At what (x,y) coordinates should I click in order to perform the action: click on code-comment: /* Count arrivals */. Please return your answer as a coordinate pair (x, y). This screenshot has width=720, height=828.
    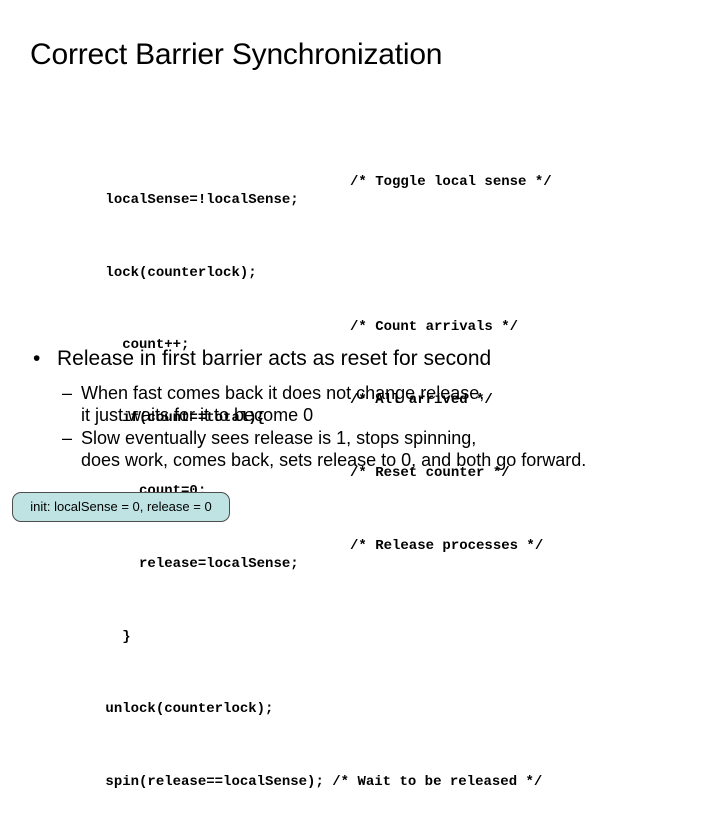
    Looking at the image, I should click on (434, 327).